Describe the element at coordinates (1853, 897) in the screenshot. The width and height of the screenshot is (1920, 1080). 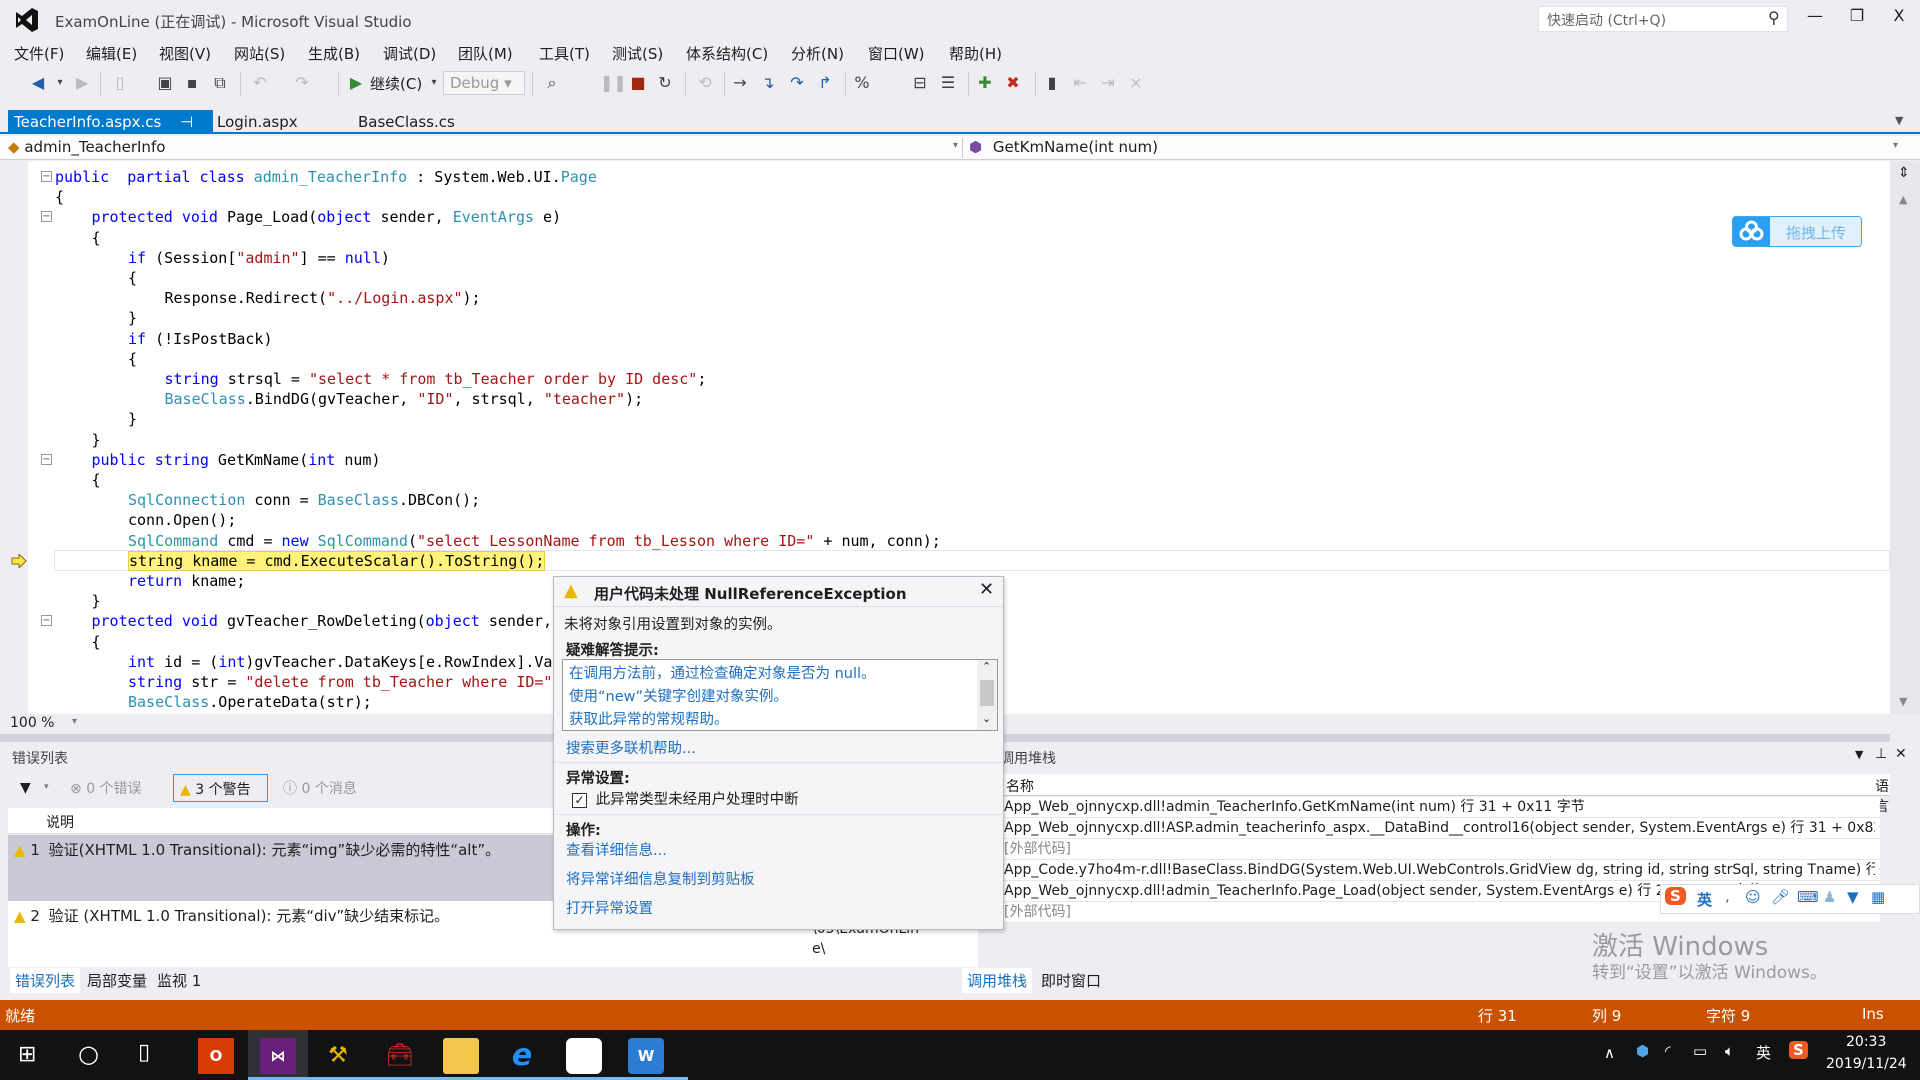
I see `skin-icon: ▼` at that location.